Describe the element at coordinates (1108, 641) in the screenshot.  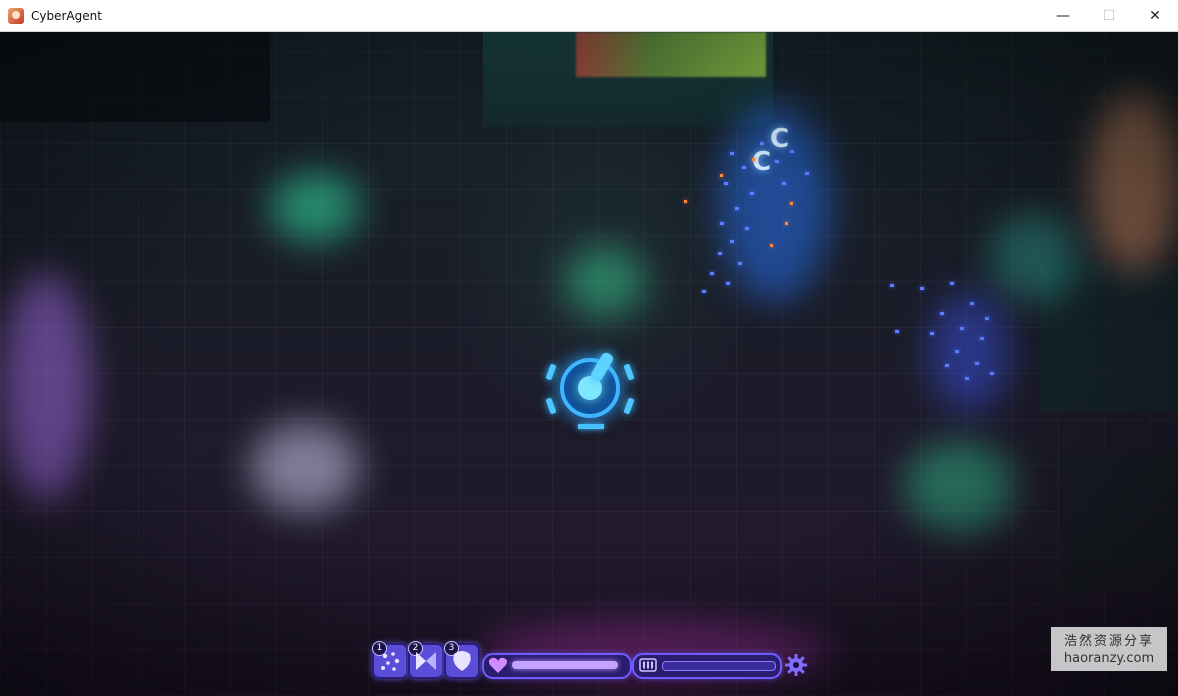
I see `watermark-line-1: 浩然资源分享` at that location.